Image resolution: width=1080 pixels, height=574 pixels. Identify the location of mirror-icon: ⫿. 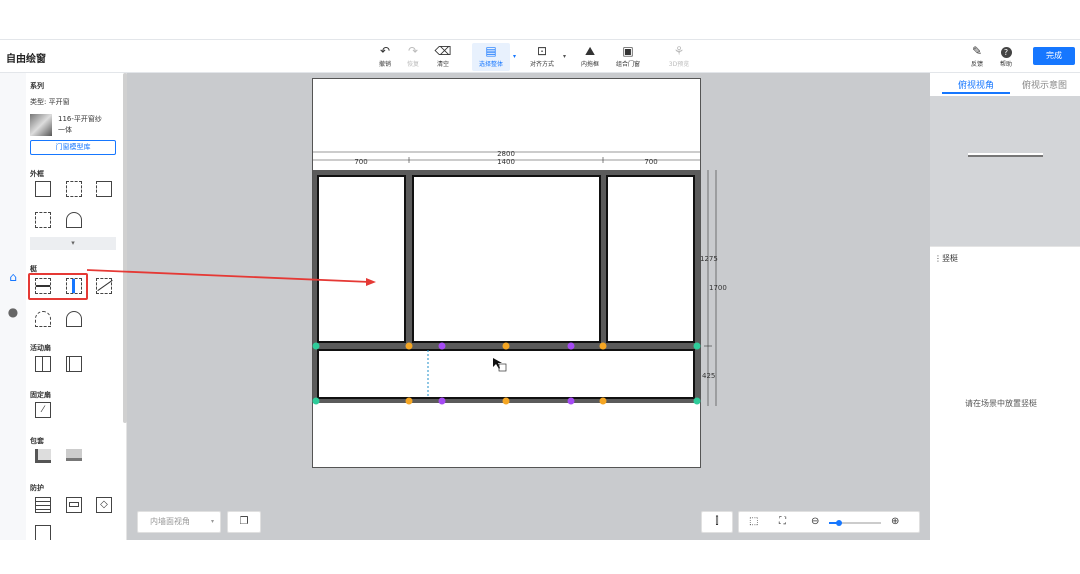
(717, 521).